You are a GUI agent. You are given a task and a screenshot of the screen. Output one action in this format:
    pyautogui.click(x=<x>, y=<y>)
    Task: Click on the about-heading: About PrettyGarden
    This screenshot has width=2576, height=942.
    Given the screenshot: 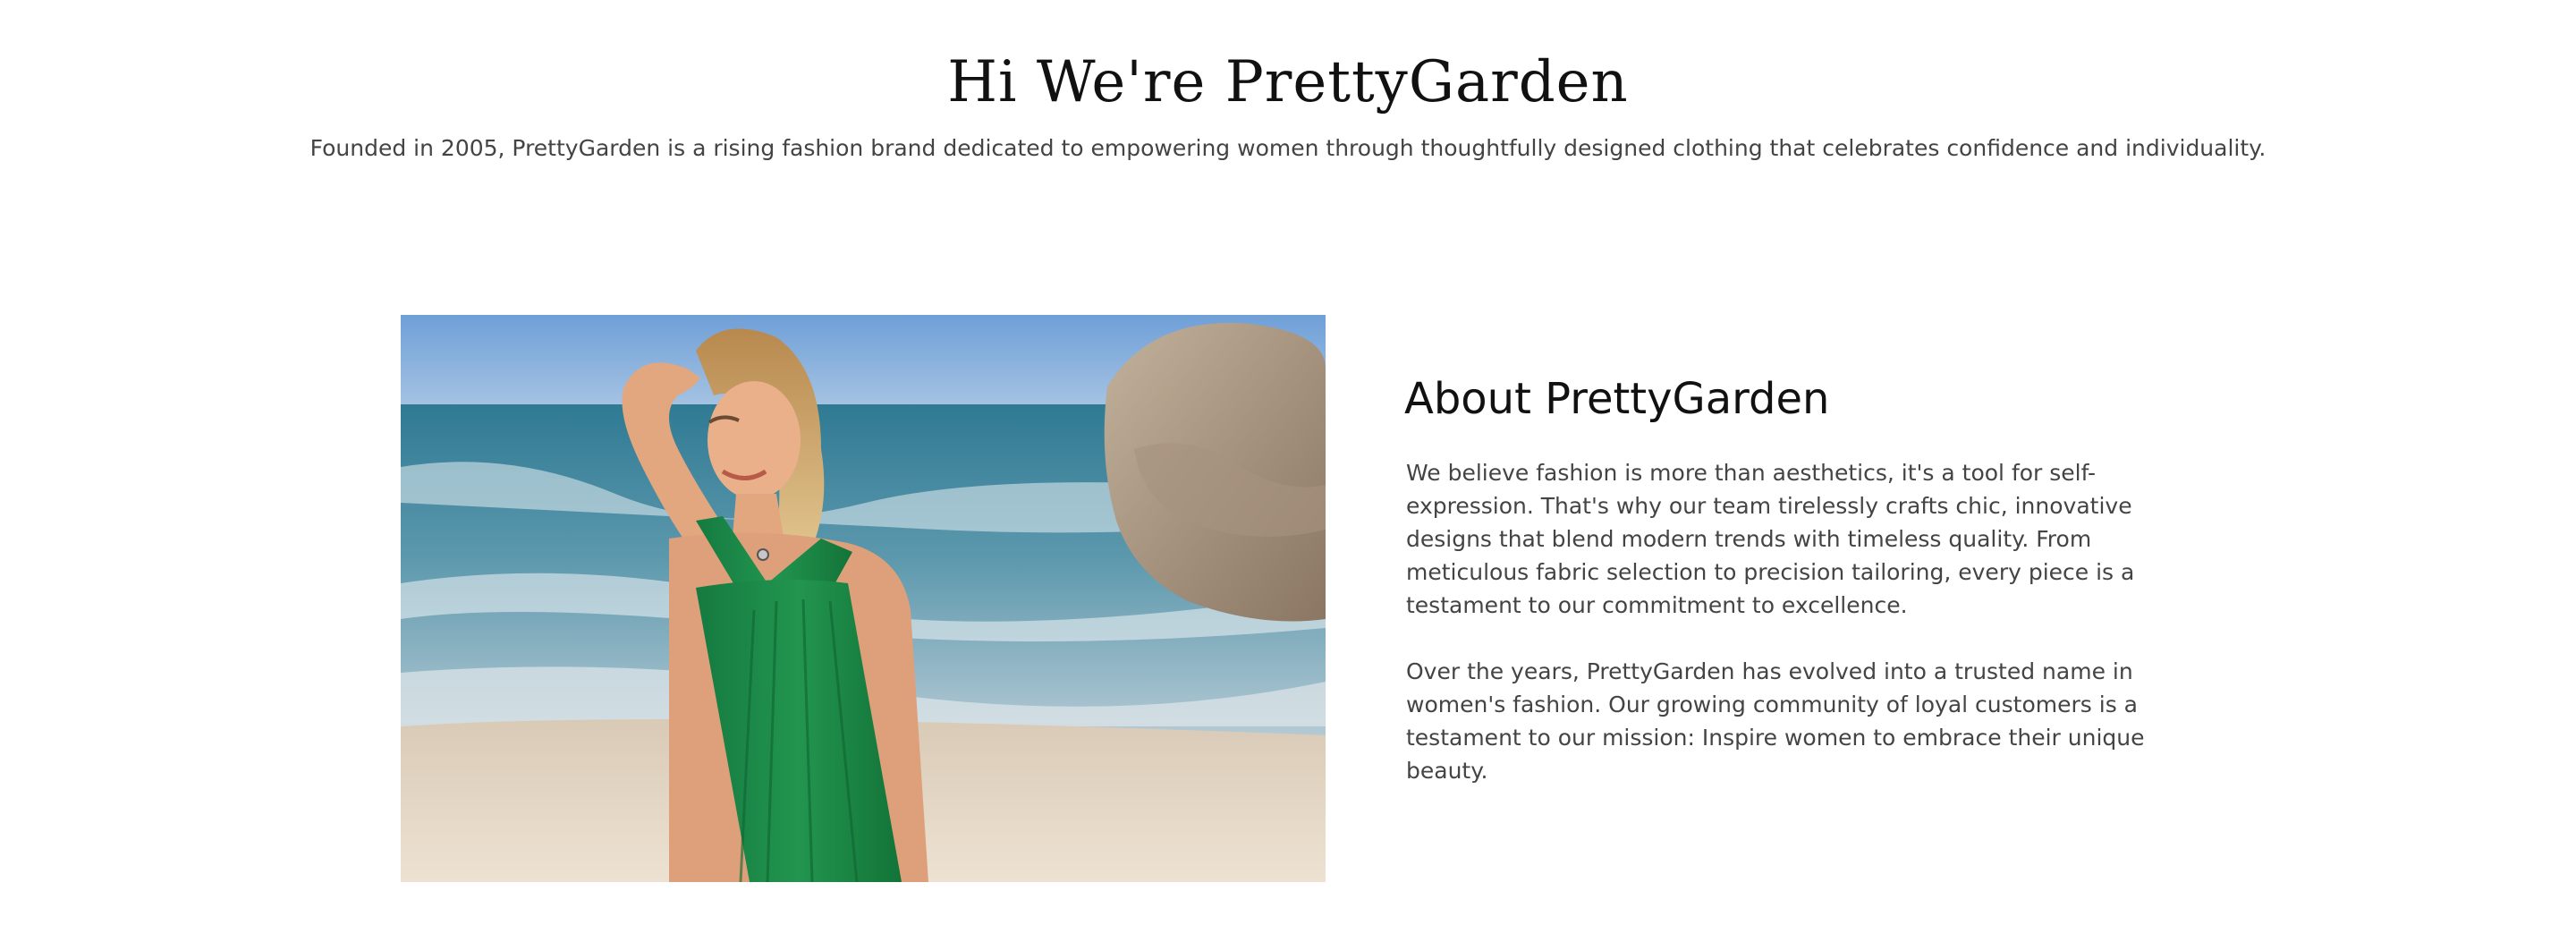 What is the action you would take?
    pyautogui.click(x=1617, y=399)
    